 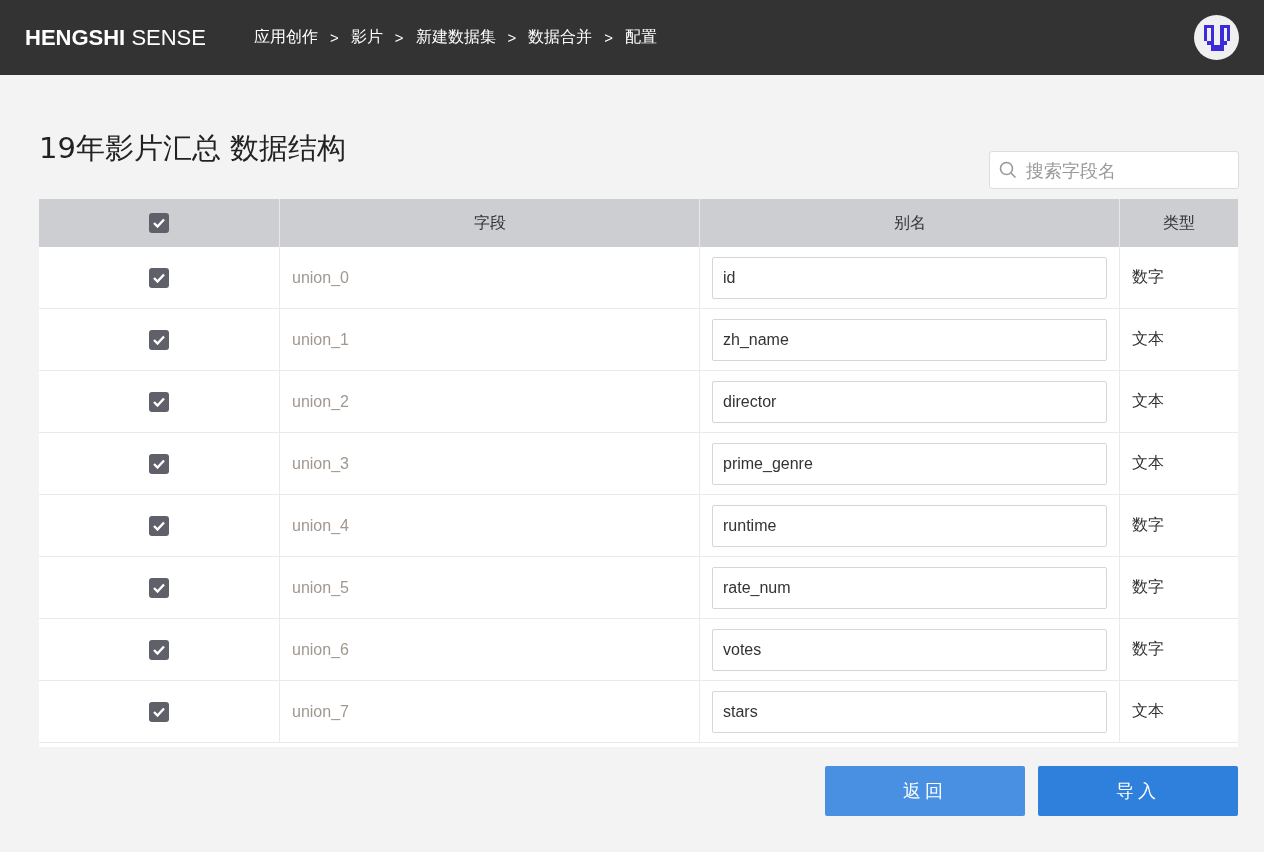 What do you see at coordinates (193, 148) in the screenshot?
I see `page-title: 19年影片汇总 数据结构` at bounding box center [193, 148].